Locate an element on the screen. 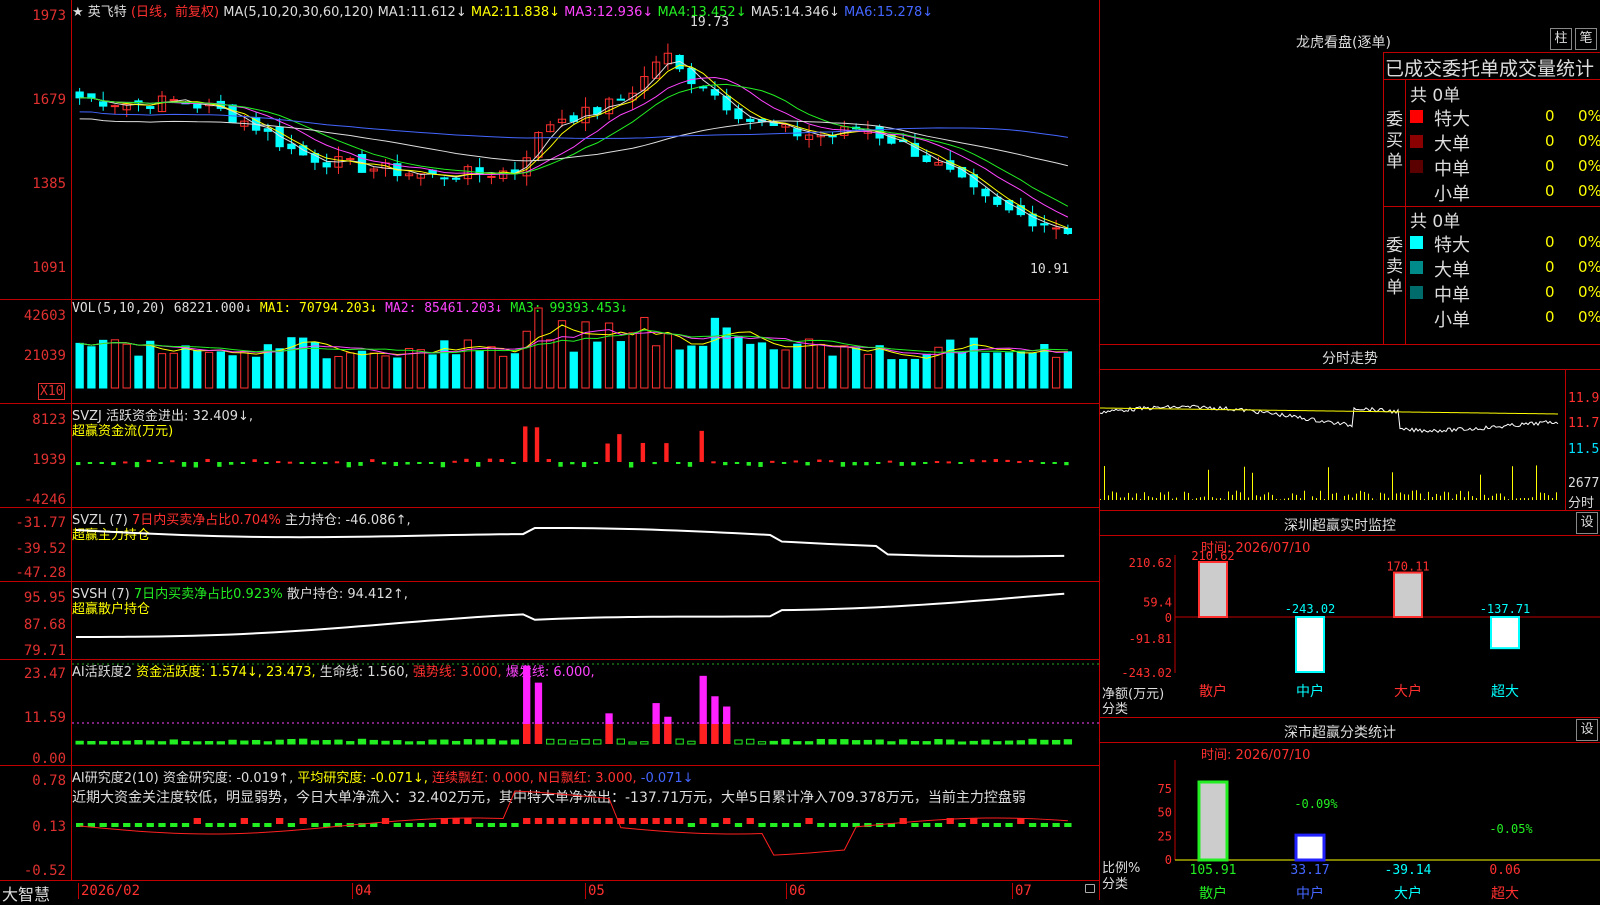 Image resolution: width=1600 pixels, height=905 pixels. class-title: 深市超赢分类统计 is located at coordinates (1340, 732).